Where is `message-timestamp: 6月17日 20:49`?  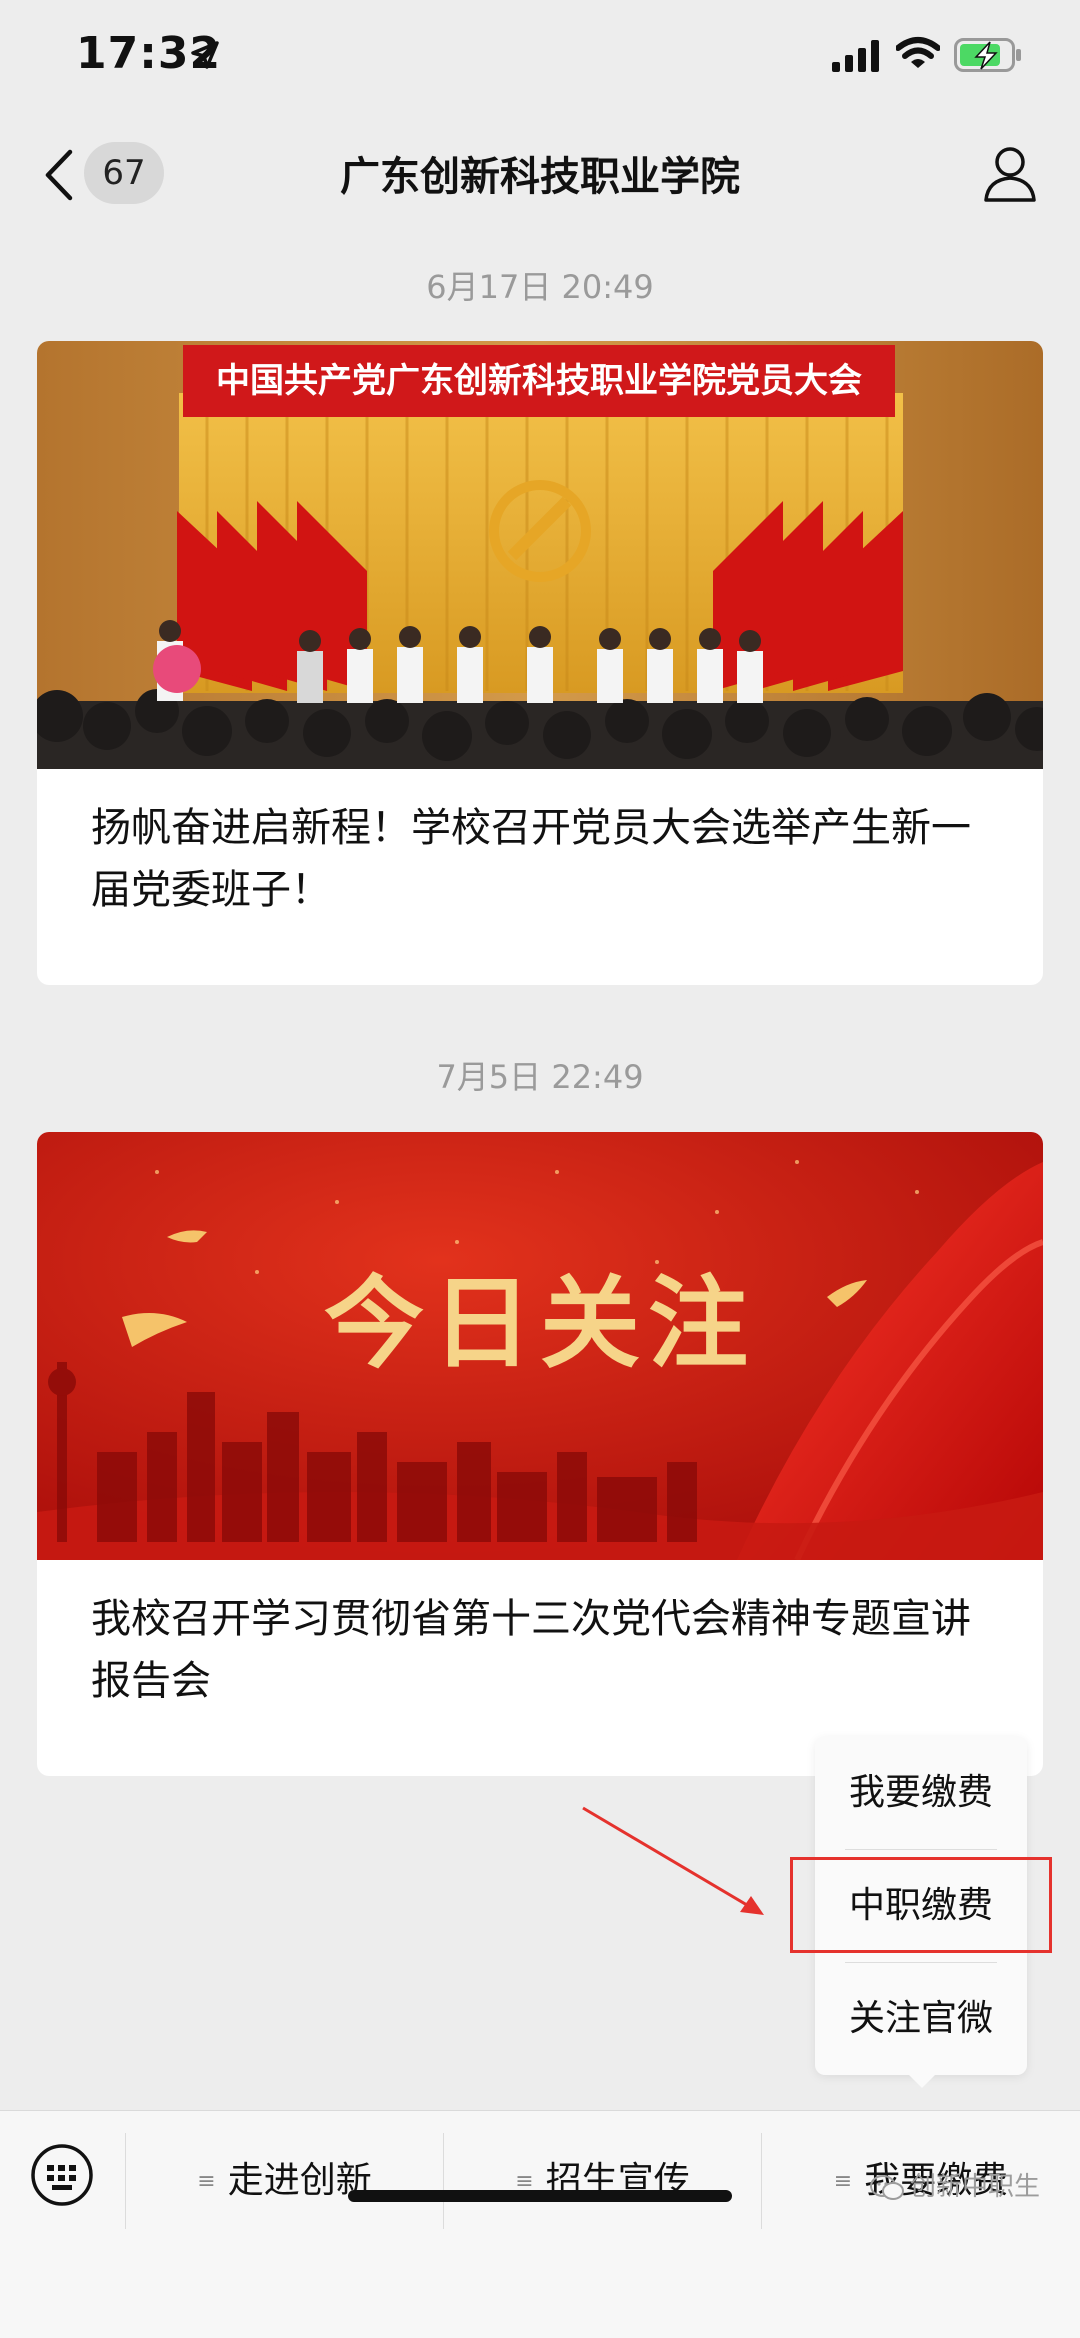 message-timestamp: 6月17日 20:49 is located at coordinates (540, 287).